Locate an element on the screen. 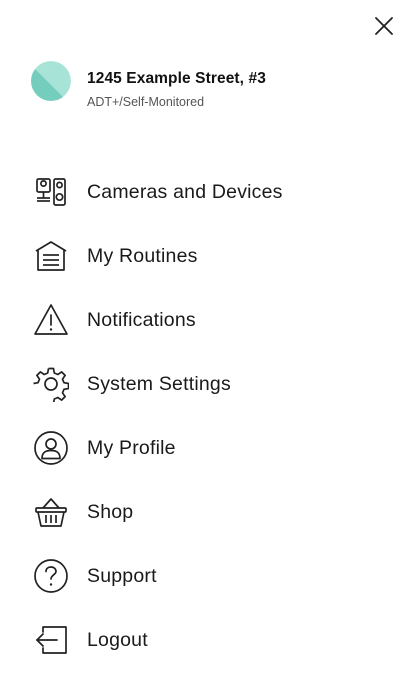 The width and height of the screenshot is (410, 682). menu-item-label: Support is located at coordinates (122, 575).